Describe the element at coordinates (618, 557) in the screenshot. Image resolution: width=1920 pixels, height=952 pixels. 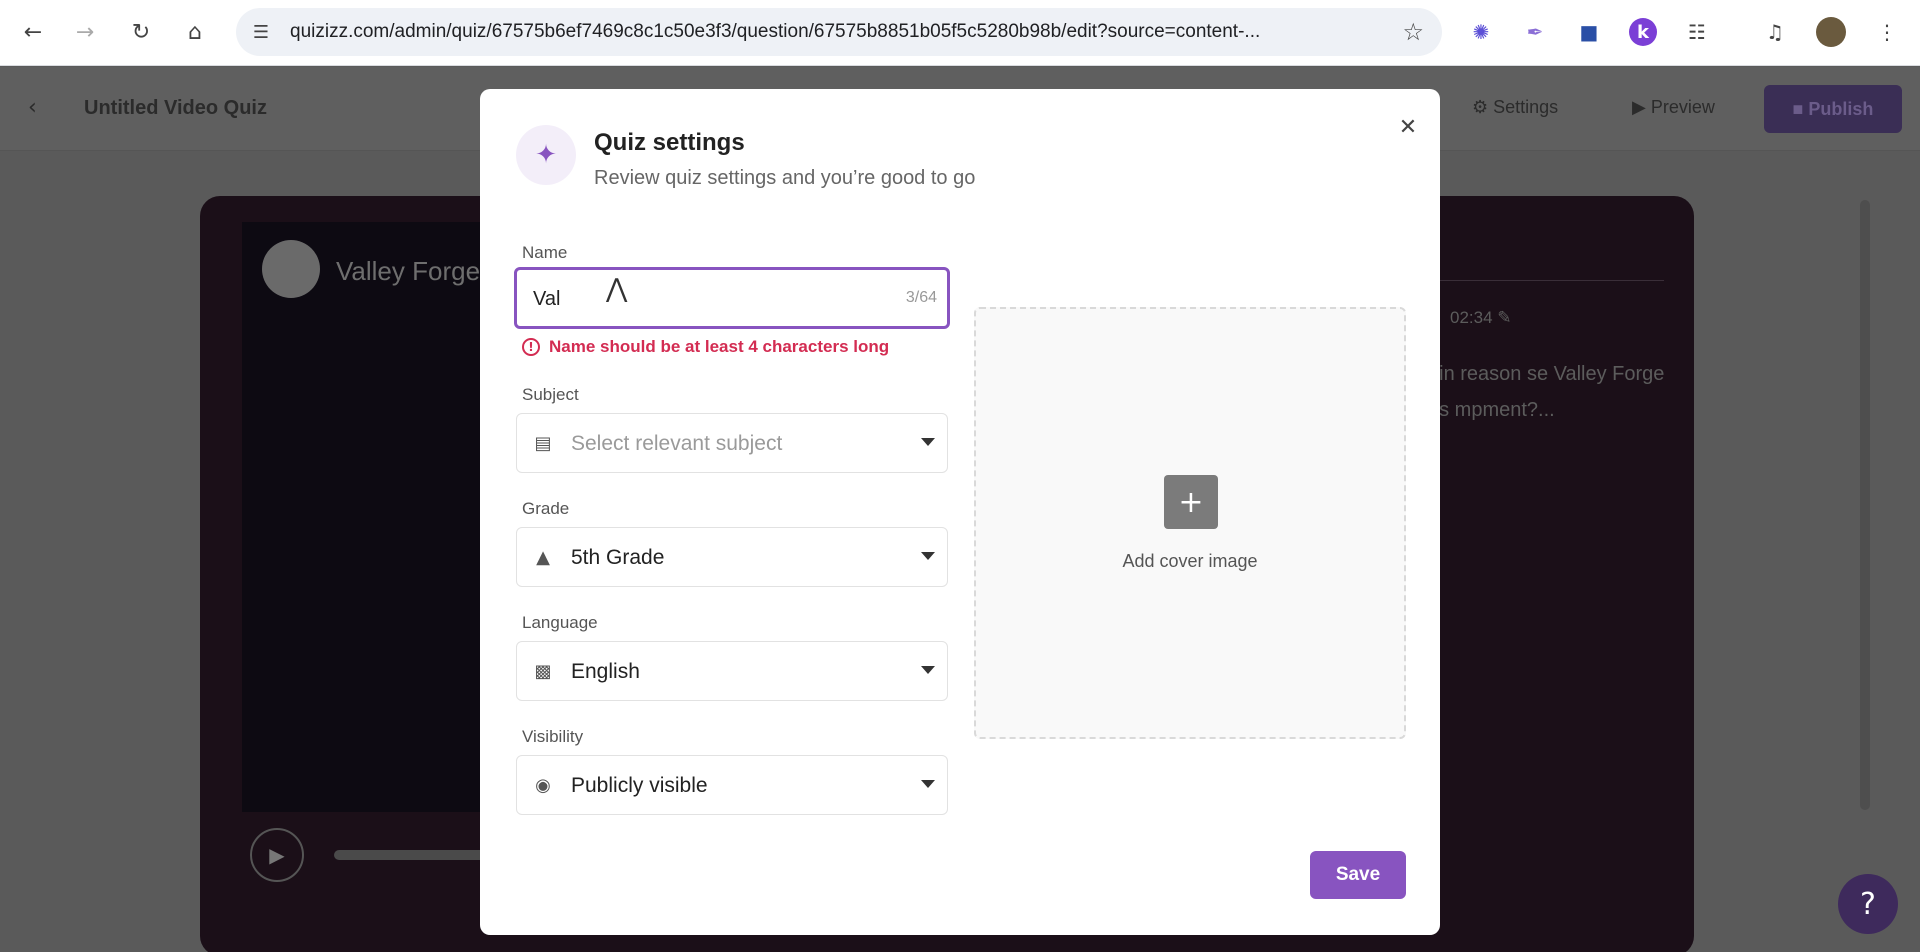
I see `grade-value: 5th Grade` at that location.